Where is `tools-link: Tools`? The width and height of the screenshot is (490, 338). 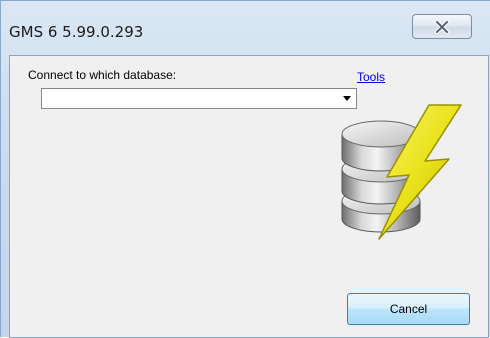
tools-link: Tools is located at coordinates (371, 77).